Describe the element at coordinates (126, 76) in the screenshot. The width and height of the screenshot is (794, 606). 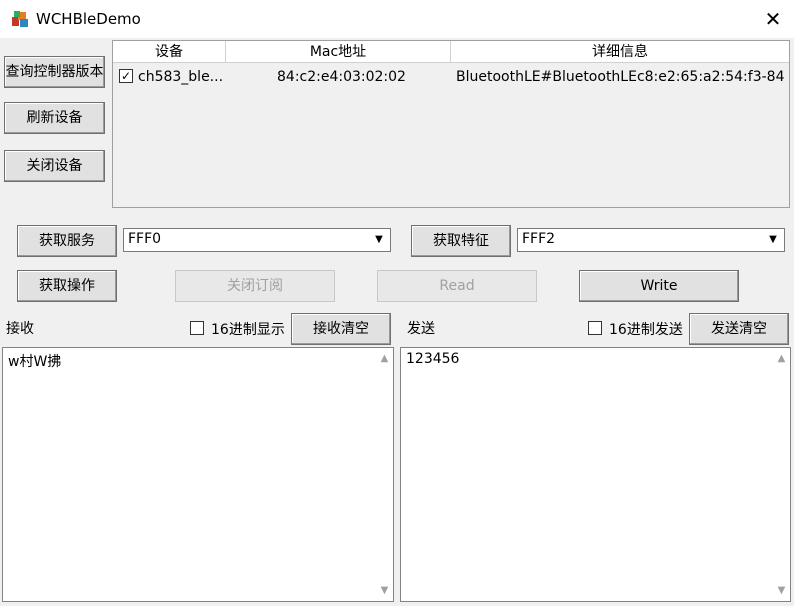
I see `device-row-checkbox: ✓` at that location.